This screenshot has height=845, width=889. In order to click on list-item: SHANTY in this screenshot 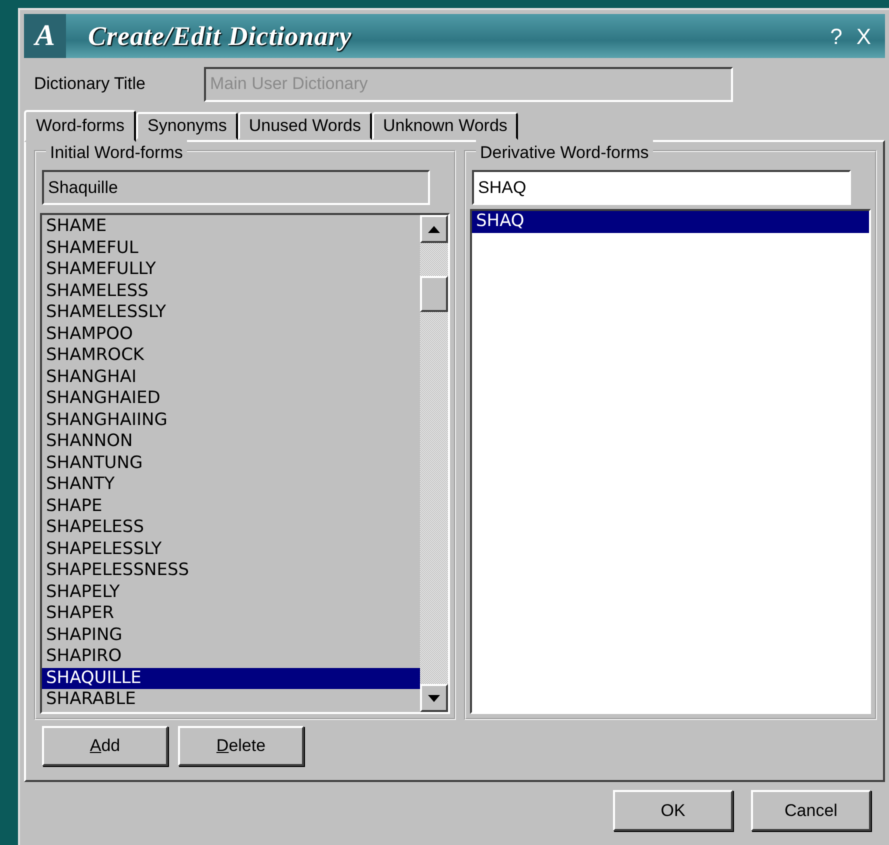, I will do `click(231, 485)`.